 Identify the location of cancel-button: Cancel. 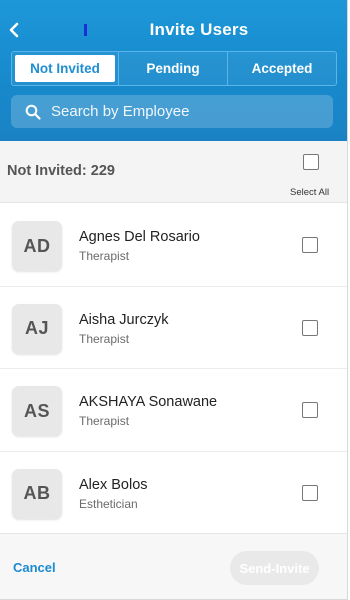
(34, 567).